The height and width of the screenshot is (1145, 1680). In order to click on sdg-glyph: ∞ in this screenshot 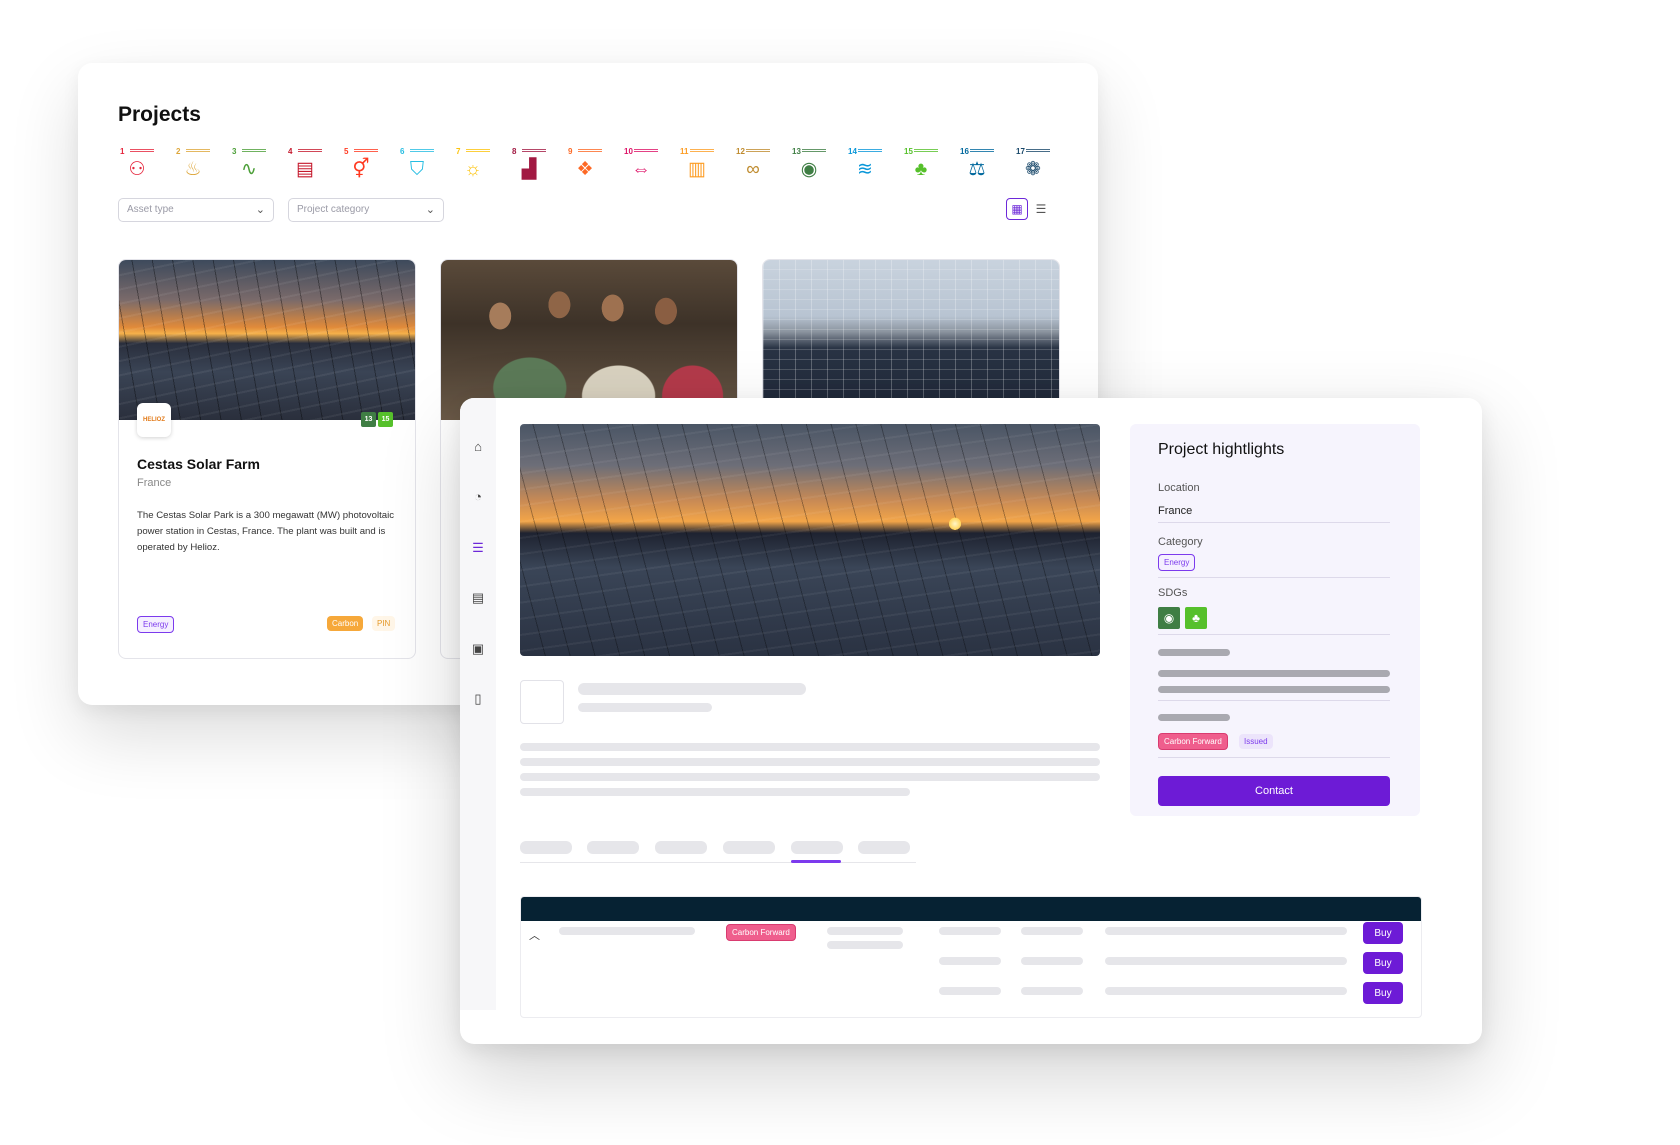, I will do `click(753, 169)`.